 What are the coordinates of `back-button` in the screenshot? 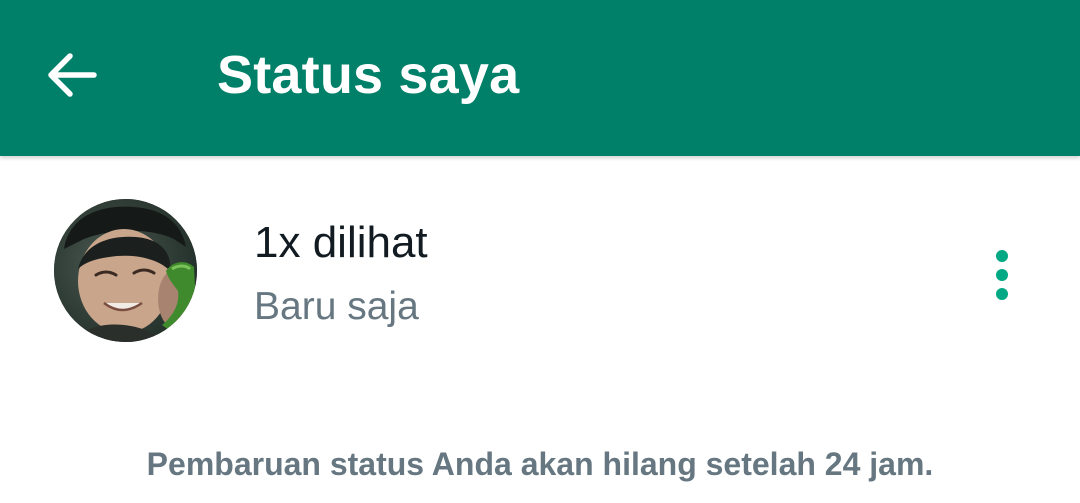 It's located at (72, 75).